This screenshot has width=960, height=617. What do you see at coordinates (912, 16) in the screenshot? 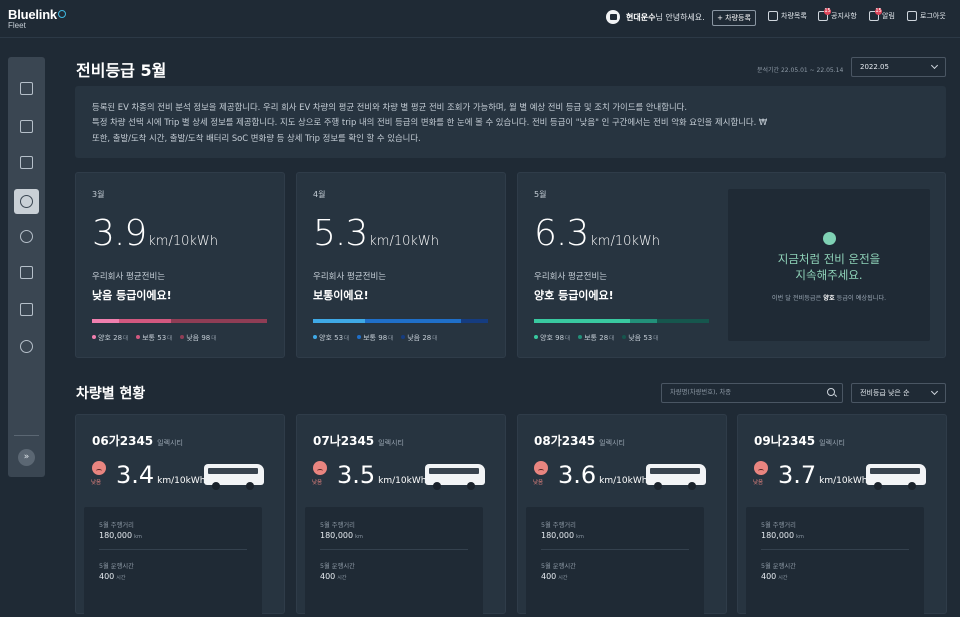
I see `logout-icon` at bounding box center [912, 16].